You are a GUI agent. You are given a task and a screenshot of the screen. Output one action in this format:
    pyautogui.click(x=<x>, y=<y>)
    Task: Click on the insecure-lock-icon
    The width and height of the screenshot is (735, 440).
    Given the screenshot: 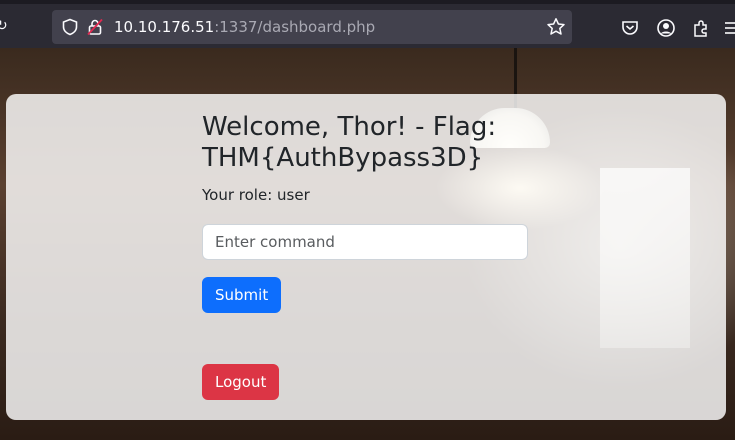 What is the action you would take?
    pyautogui.click(x=95, y=27)
    